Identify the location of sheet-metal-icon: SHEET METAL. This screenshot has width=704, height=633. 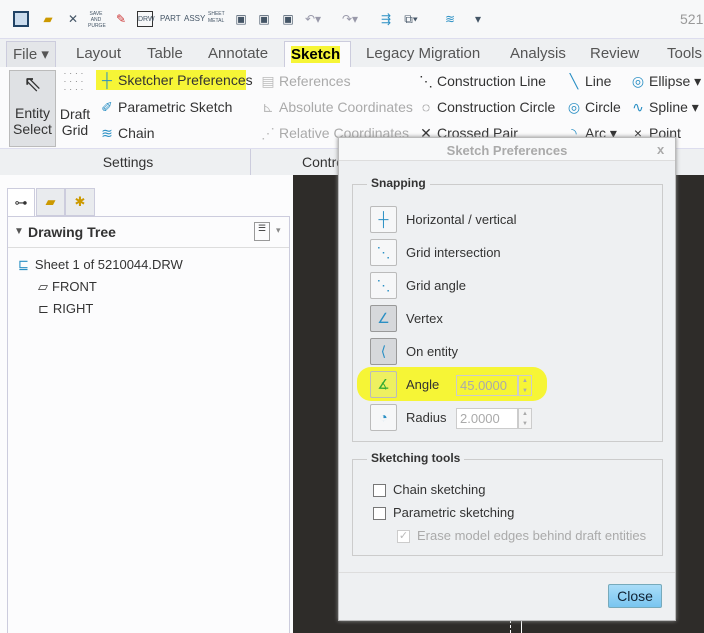
(216, 19).